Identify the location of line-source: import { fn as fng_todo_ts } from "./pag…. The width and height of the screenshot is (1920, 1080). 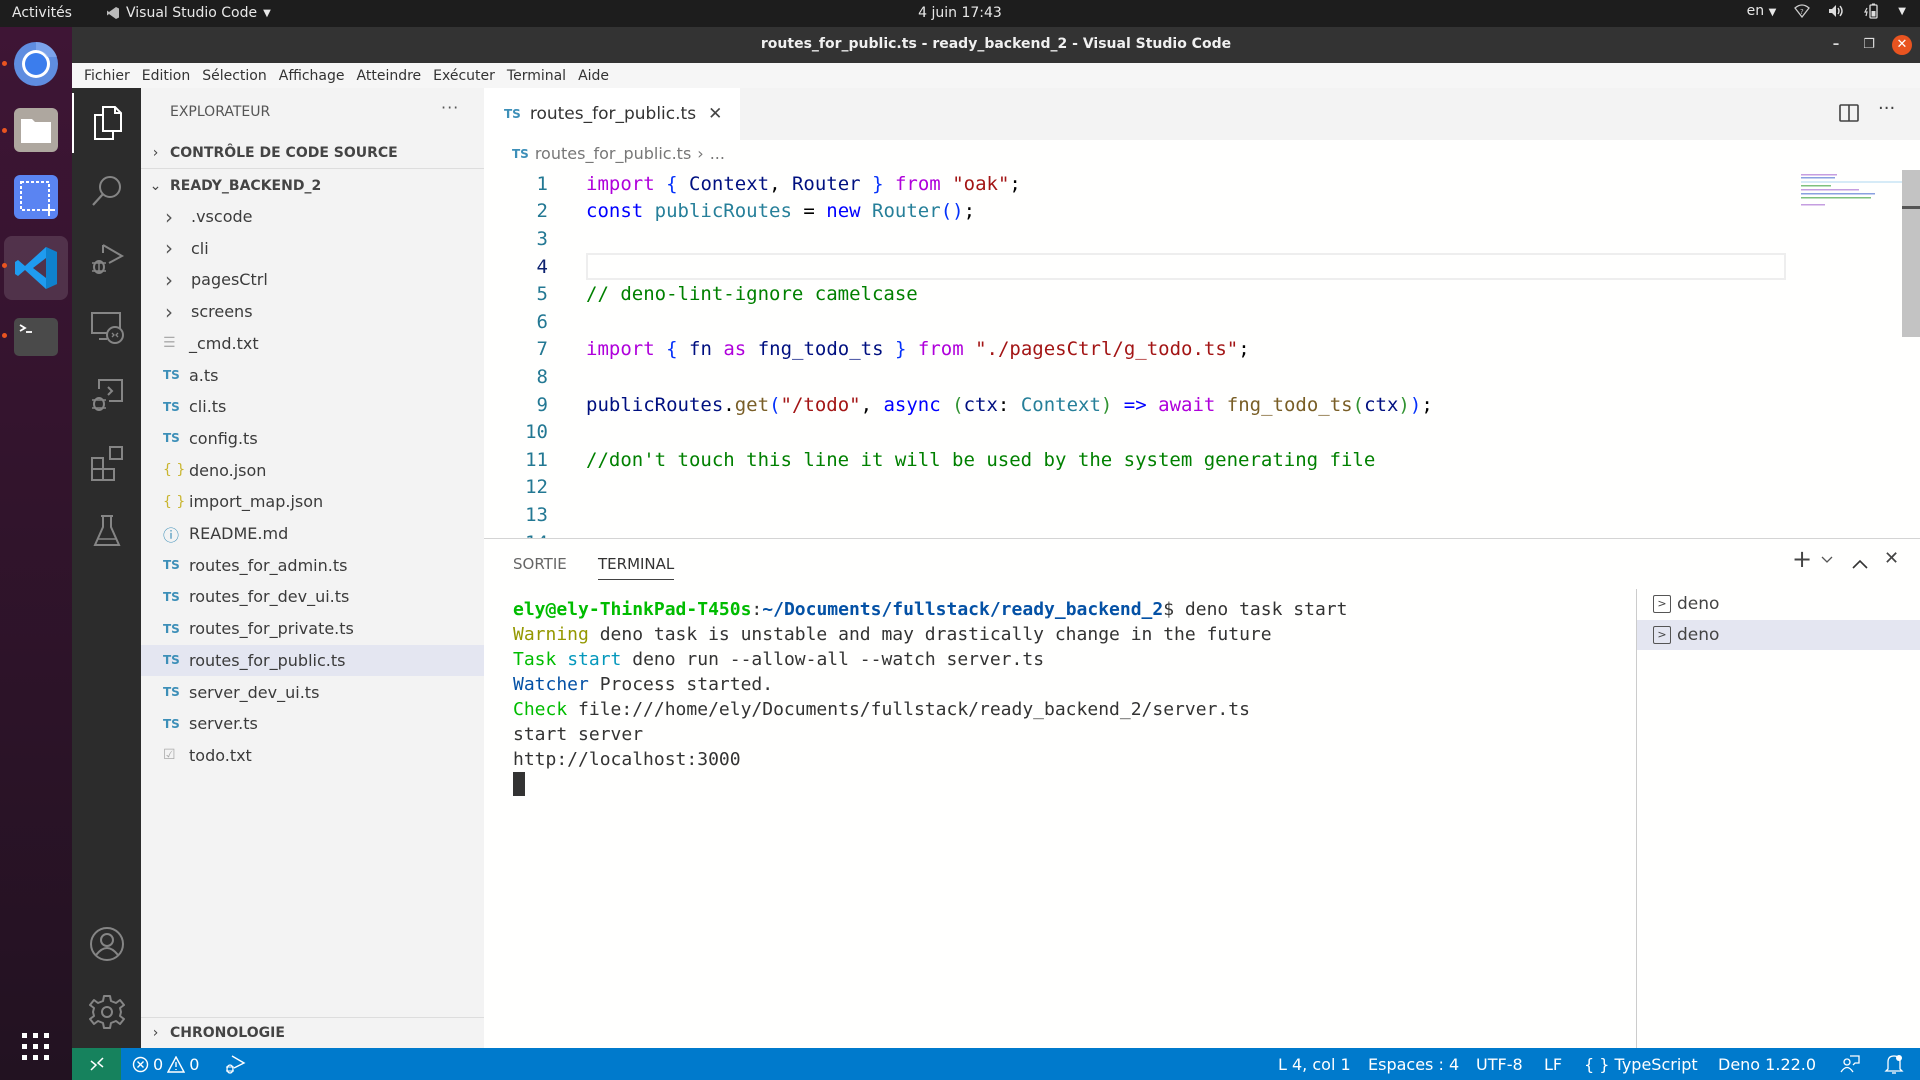
(918, 349).